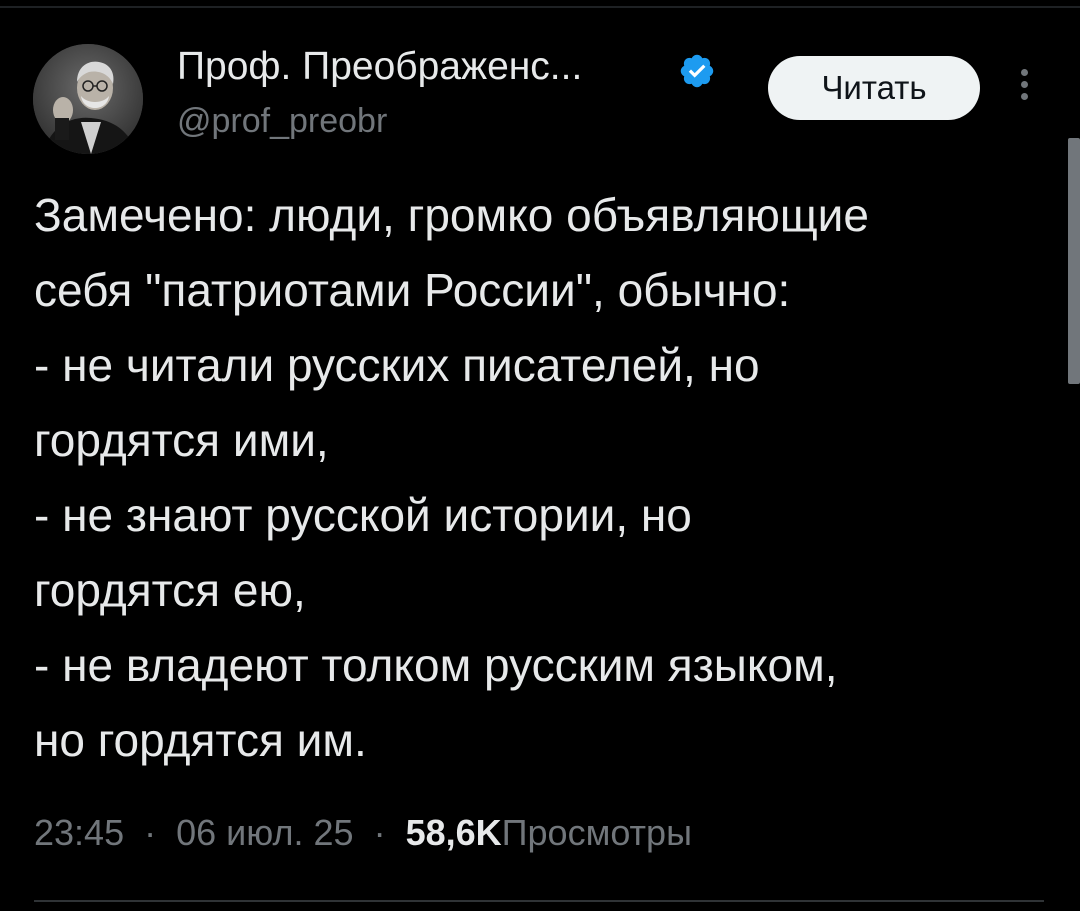 The width and height of the screenshot is (1080, 911). I want to click on tweet-line: Замечено: люди, громко объявляющие, so click(451, 215).